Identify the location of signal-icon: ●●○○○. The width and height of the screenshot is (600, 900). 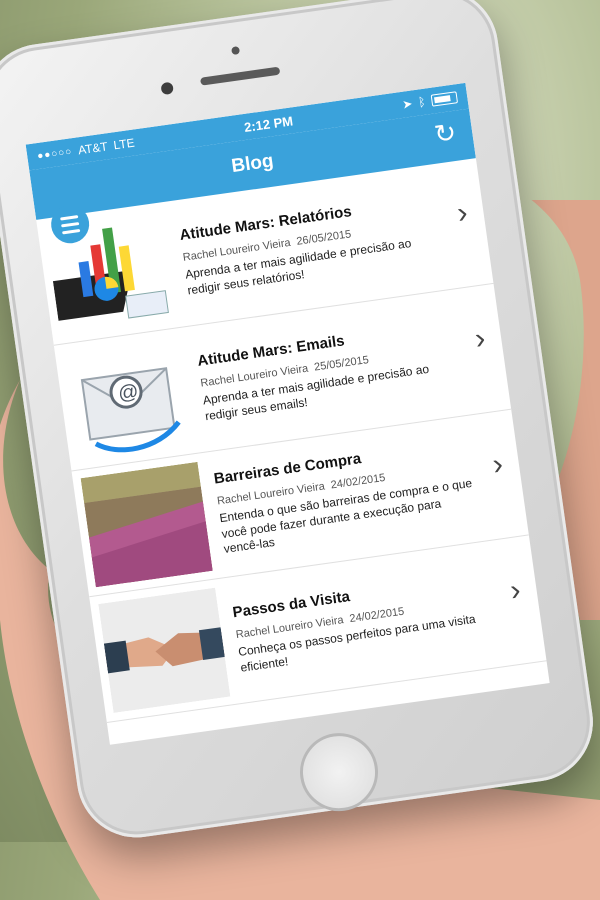
(54, 153).